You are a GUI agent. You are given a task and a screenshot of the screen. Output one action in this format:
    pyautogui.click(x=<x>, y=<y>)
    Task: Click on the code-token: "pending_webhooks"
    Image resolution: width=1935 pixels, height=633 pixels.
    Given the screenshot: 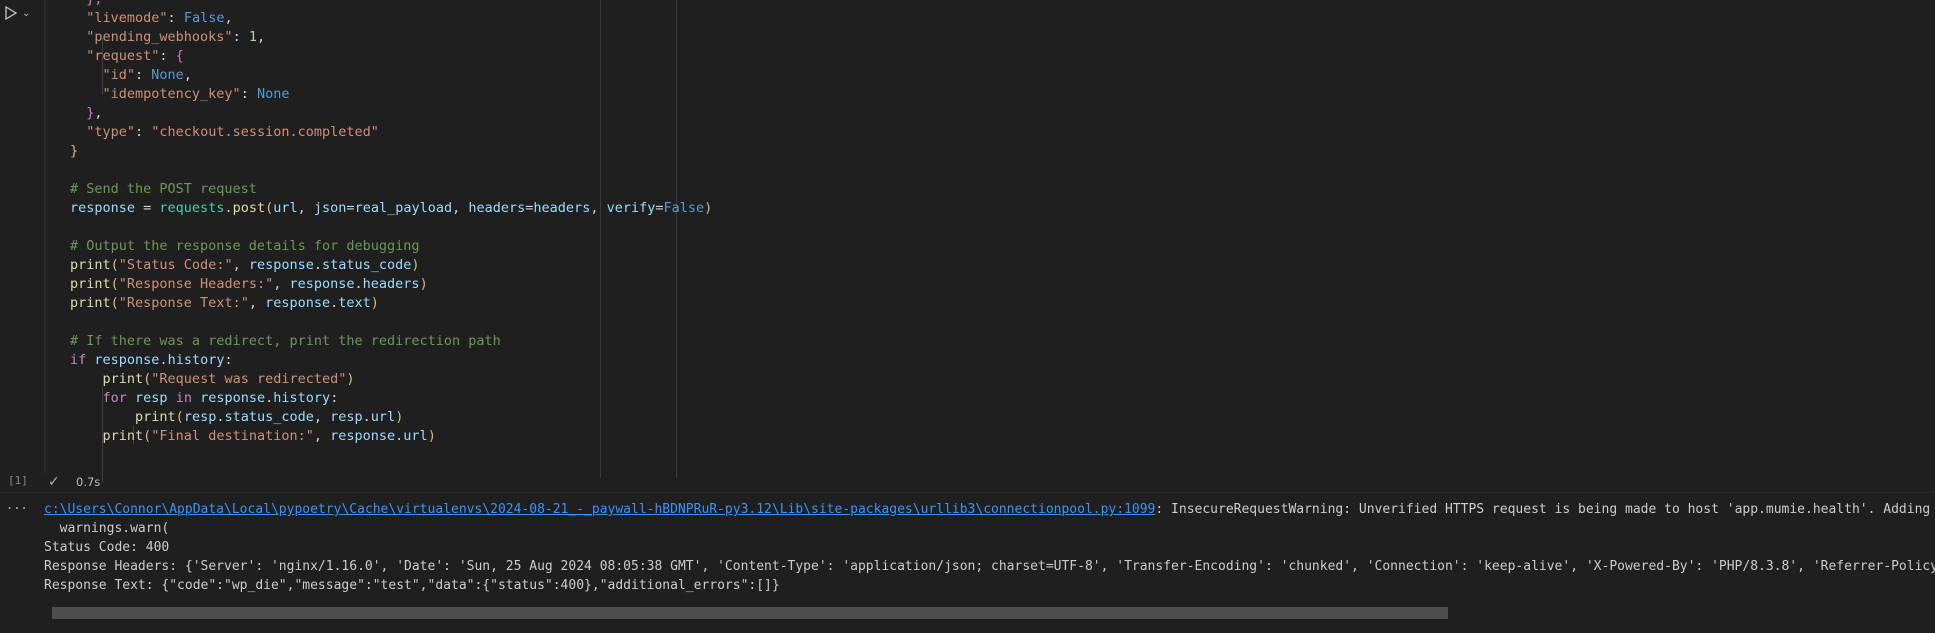 What is the action you would take?
    pyautogui.click(x=151, y=37)
    